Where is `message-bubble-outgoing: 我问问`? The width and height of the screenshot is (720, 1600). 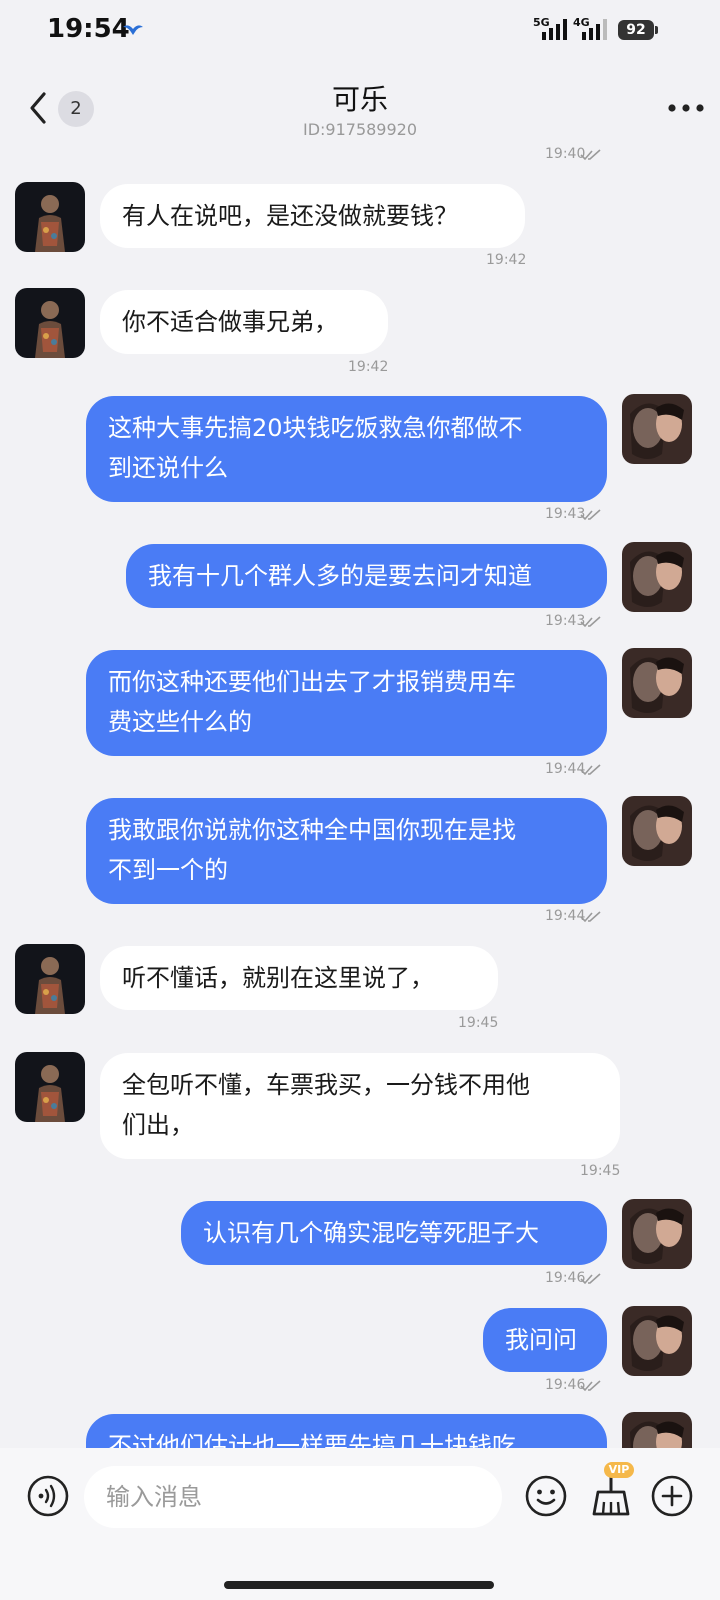
message-bubble-outgoing: 我问问 is located at coordinates (545, 1340).